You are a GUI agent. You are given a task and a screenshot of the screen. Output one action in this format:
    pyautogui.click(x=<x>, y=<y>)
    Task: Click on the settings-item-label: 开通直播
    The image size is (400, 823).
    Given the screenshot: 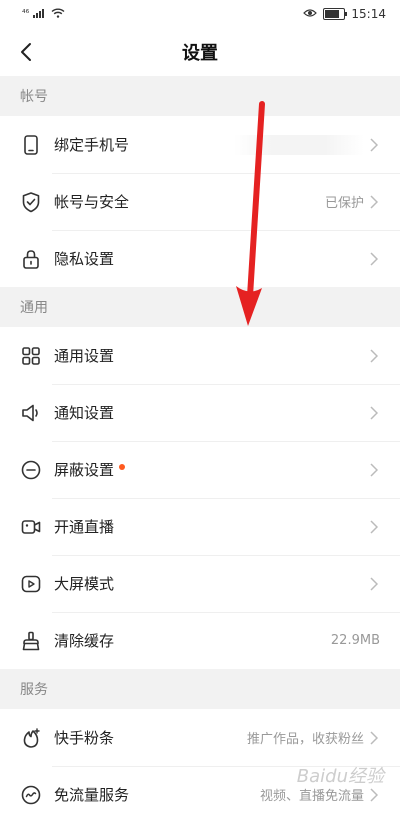 What is the action you would take?
    pyautogui.click(x=84, y=527)
    